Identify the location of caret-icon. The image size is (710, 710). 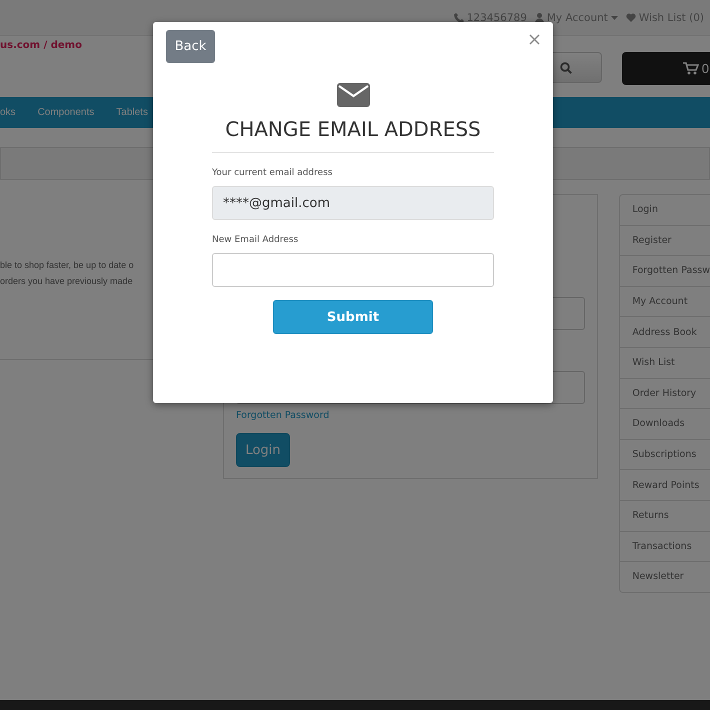
(614, 18).